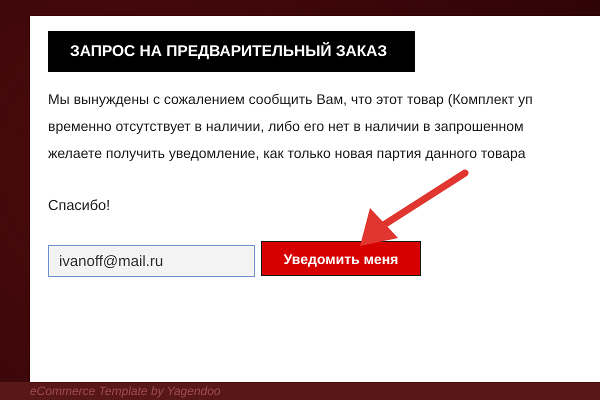 The height and width of the screenshot is (400, 600). I want to click on footer-text: eCommerce Template by Yagendoo, so click(125, 391).